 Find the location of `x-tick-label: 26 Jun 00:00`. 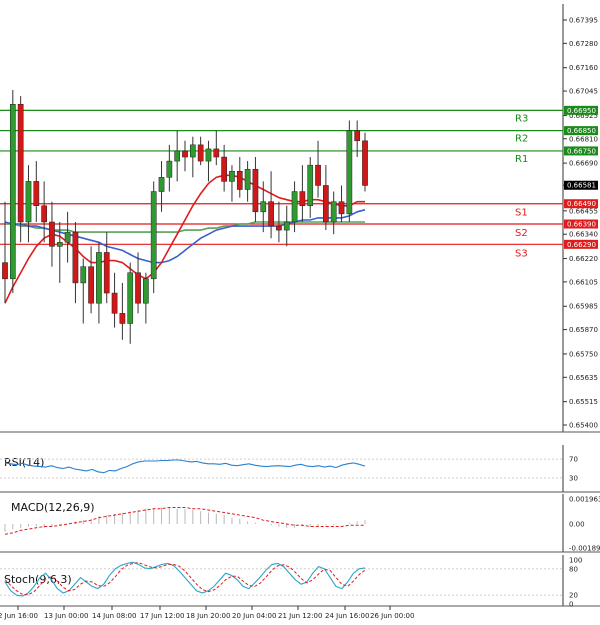

x-tick-label: 26 Jun 00:00 is located at coordinates (392, 616).